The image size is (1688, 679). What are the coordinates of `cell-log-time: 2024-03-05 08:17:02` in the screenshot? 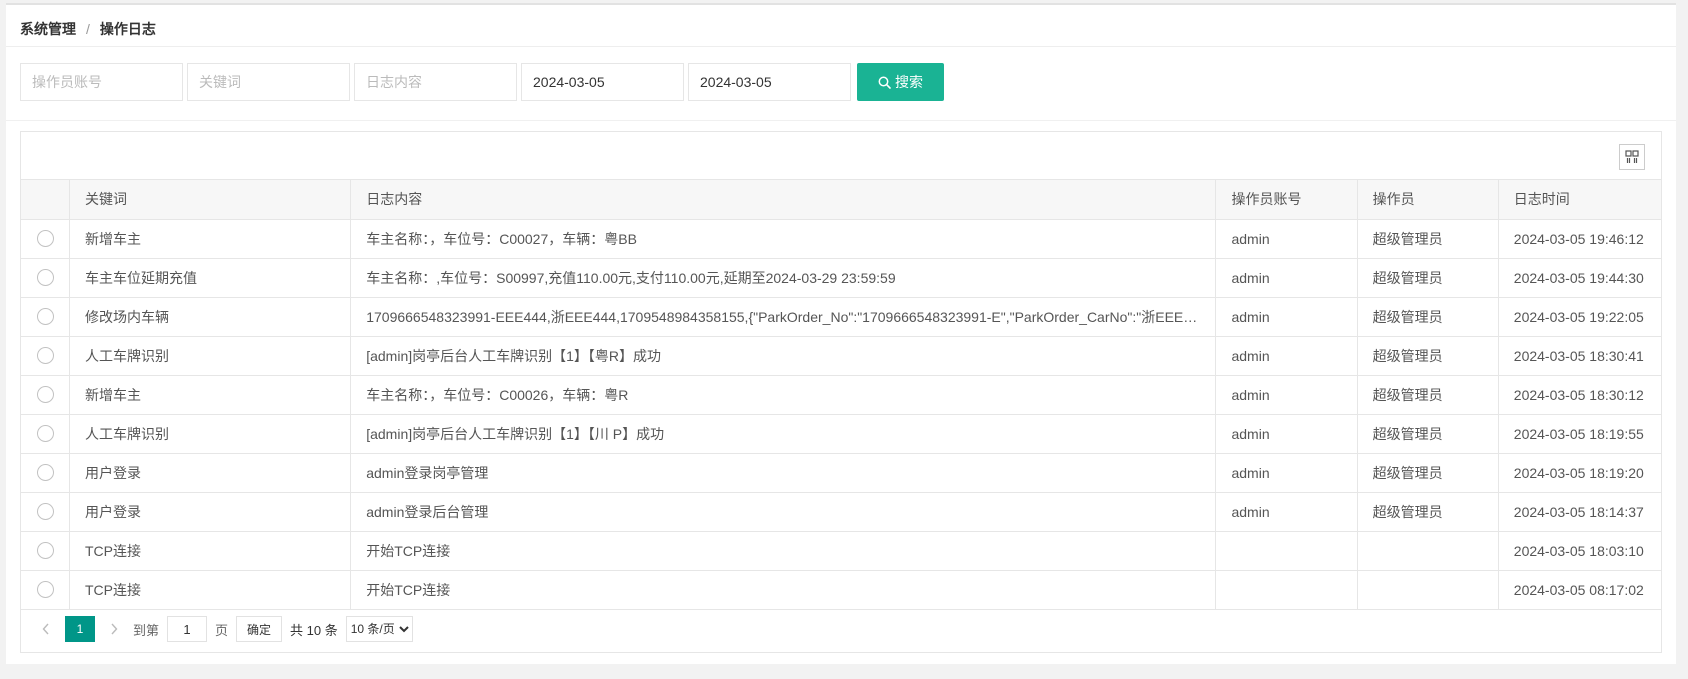 It's located at (1579, 590).